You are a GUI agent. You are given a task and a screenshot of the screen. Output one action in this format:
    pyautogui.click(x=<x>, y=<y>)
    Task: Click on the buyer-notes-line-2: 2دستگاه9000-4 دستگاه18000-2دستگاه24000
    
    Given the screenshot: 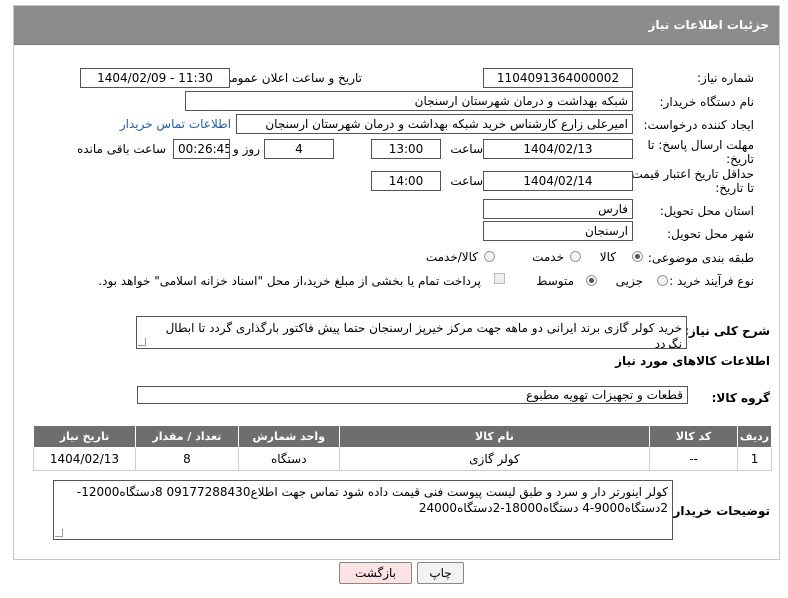 What is the action you would take?
    pyautogui.click(x=543, y=508)
    